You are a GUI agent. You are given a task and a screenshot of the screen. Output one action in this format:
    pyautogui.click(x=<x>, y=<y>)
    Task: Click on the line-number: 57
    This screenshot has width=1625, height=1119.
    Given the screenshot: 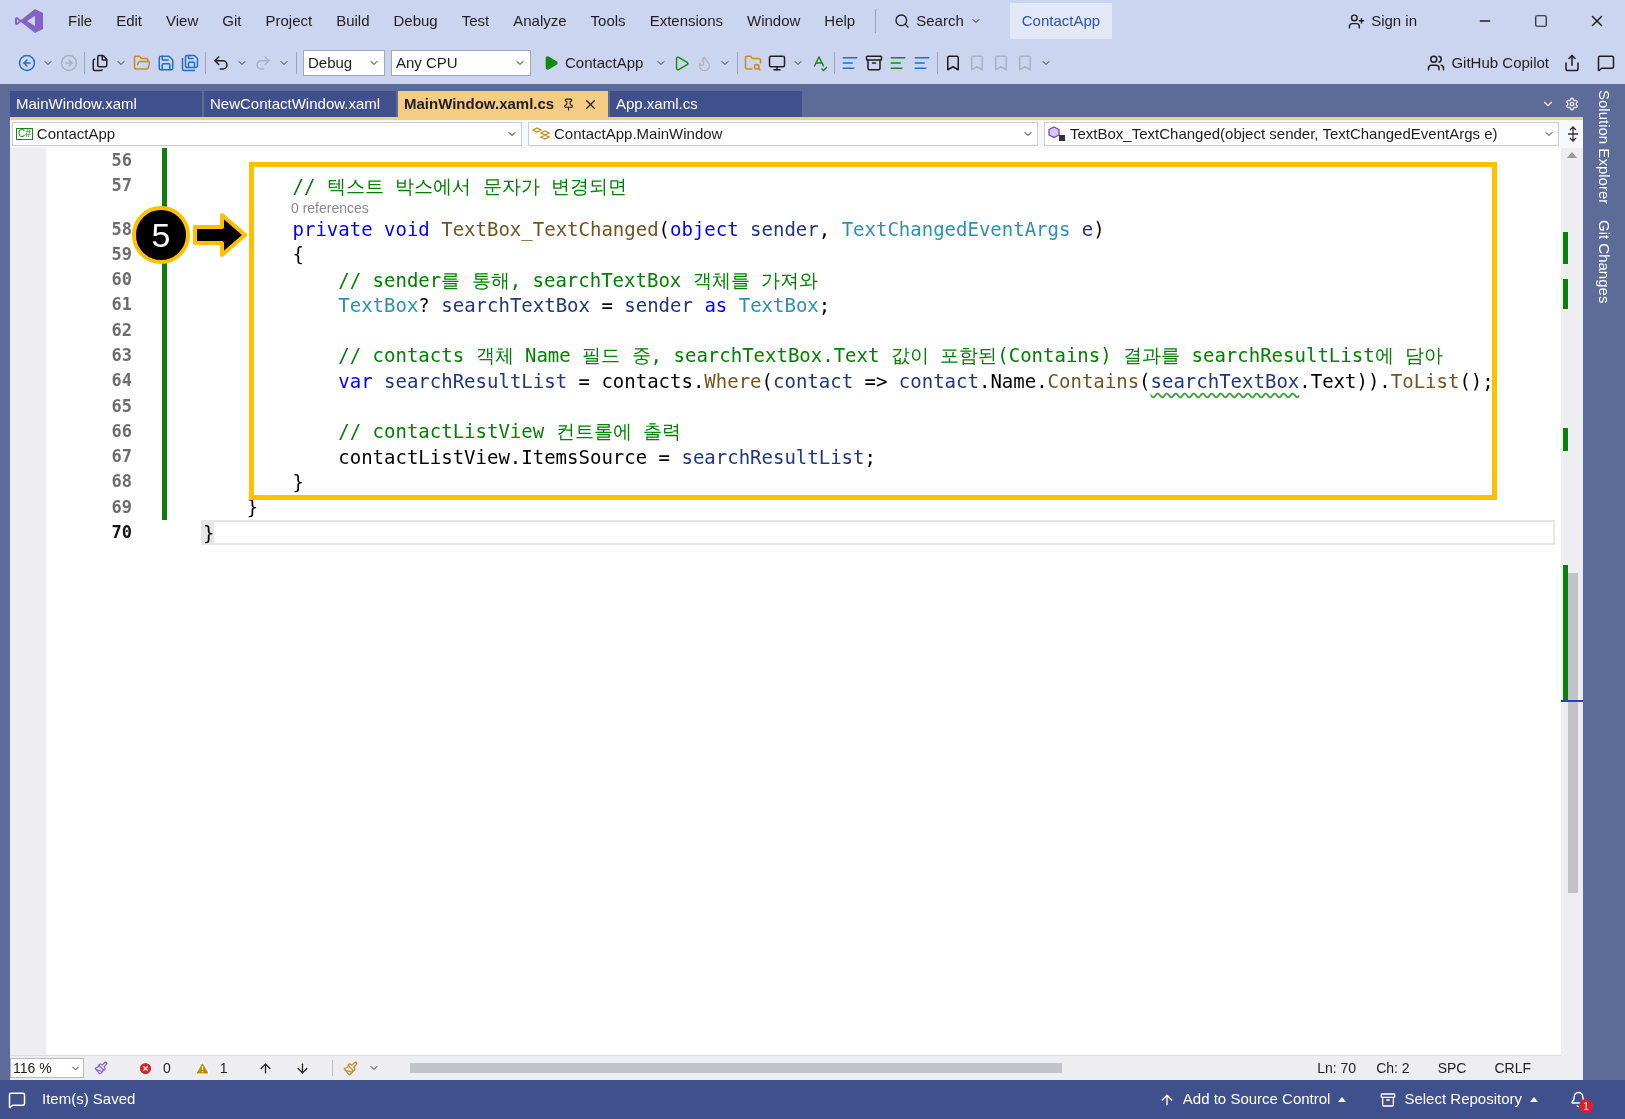 What is the action you would take?
    pyautogui.click(x=121, y=186)
    